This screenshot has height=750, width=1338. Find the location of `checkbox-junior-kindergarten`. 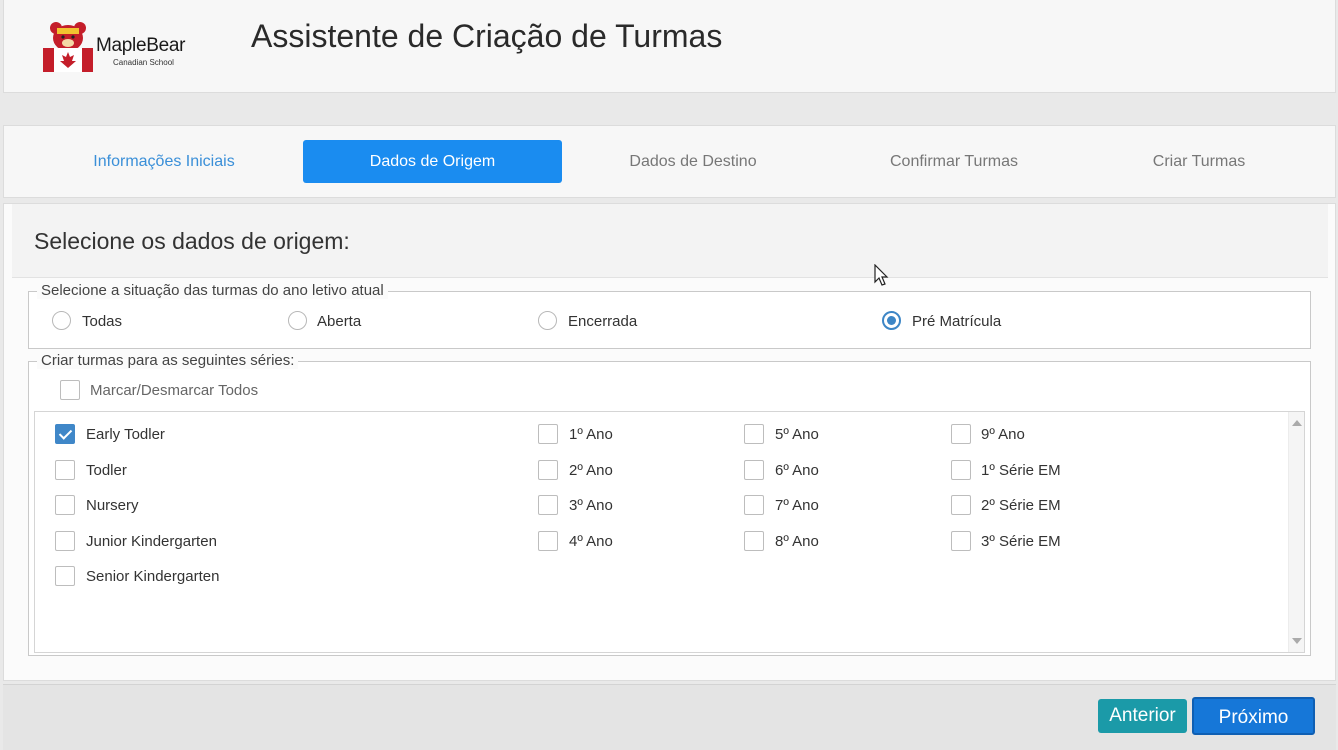

checkbox-junior-kindergarten is located at coordinates (65, 541).